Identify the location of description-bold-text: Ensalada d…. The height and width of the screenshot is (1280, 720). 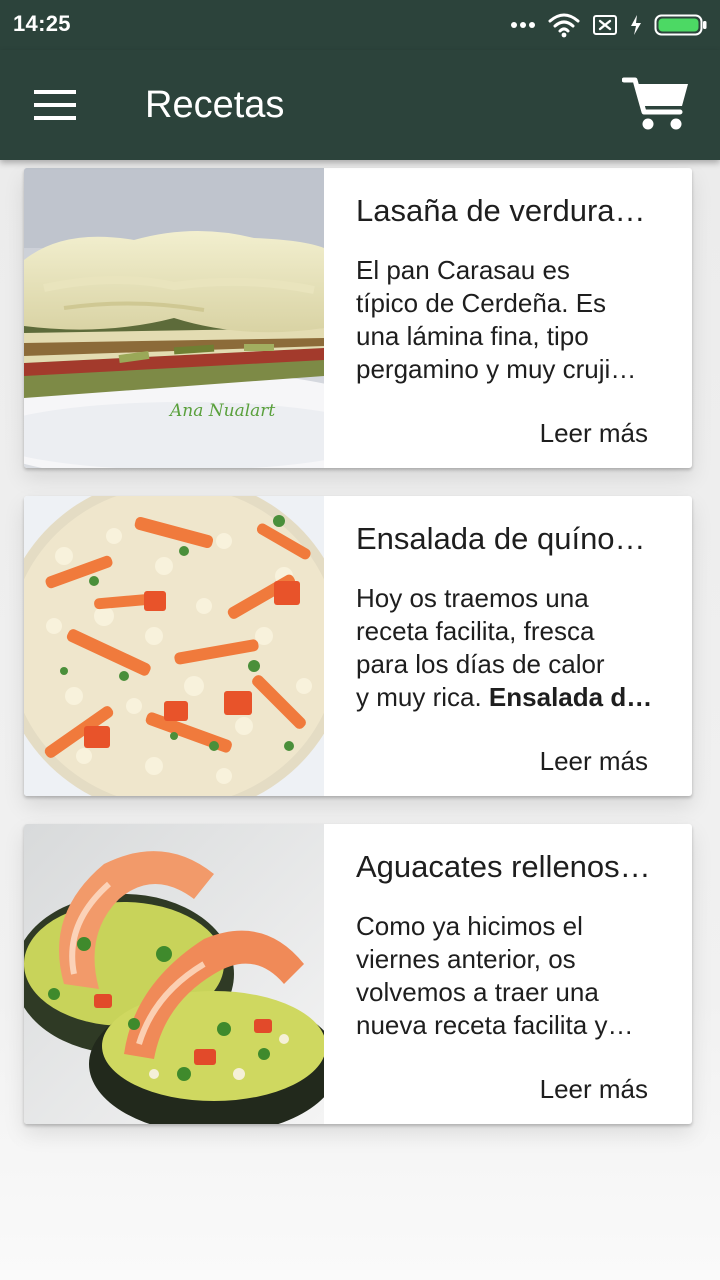
(570, 697).